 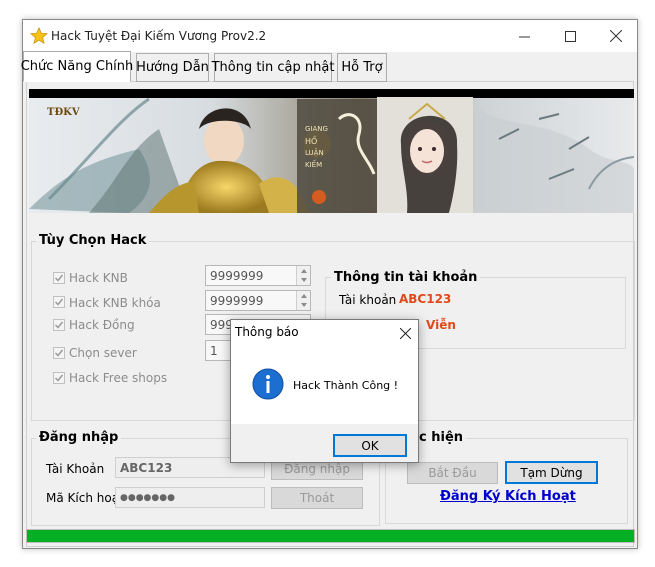 I want to click on hack-options-title: Tùy Chọn Hack, so click(x=93, y=240).